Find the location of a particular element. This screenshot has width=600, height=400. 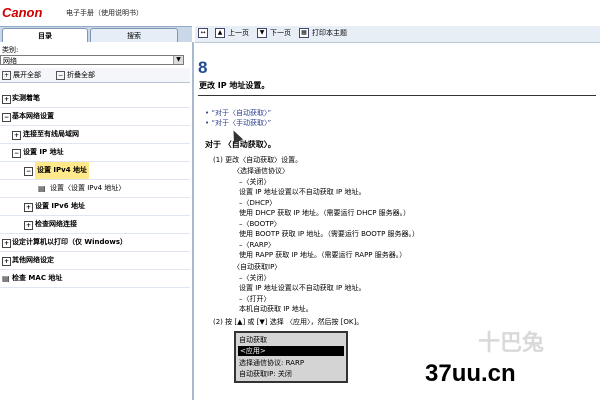

sidebar-item: + 设置 IPv6 地址 is located at coordinates (95, 207).